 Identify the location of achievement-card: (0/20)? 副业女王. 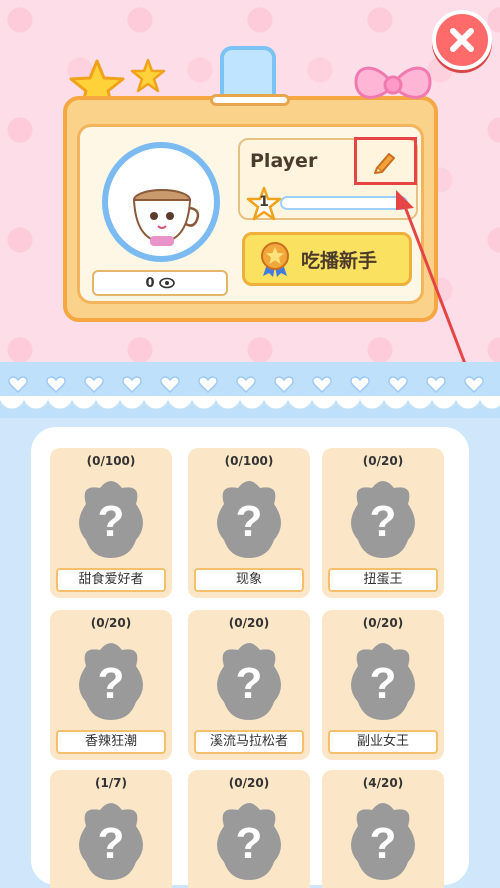
(383, 685).